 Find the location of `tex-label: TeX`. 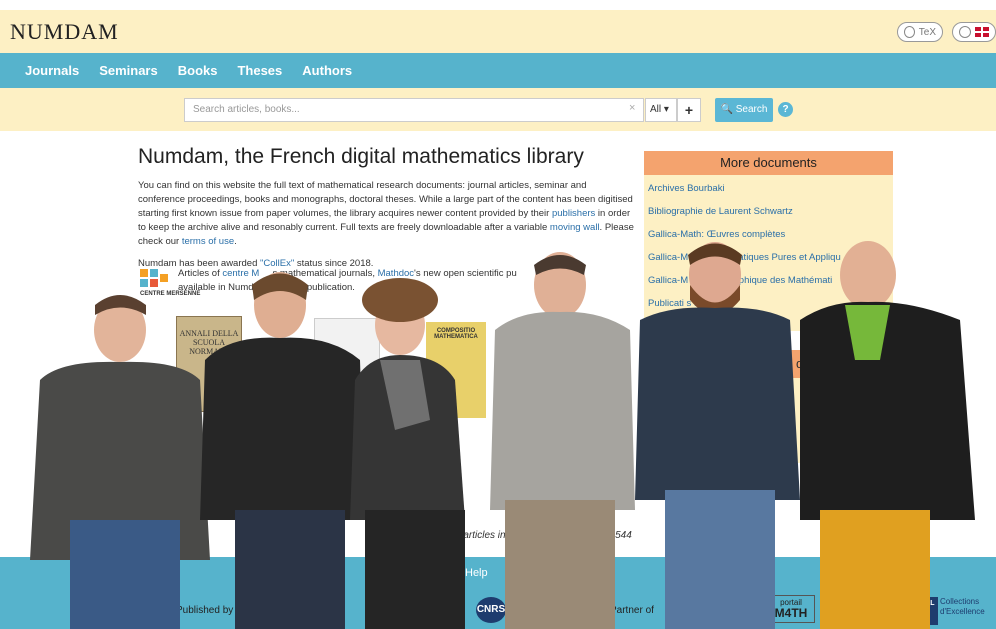

tex-label: TeX is located at coordinates (927, 32).